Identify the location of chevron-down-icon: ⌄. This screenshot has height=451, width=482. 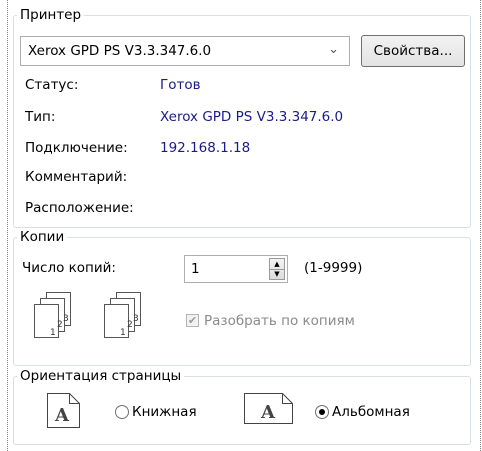
(333, 49).